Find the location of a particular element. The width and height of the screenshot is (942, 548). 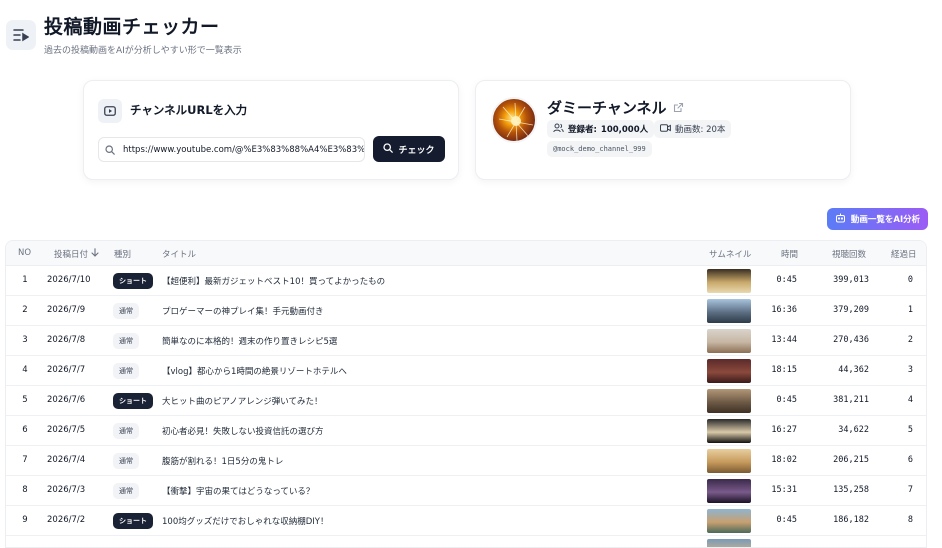

subscribers-value: 100,000人 is located at coordinates (624, 130).